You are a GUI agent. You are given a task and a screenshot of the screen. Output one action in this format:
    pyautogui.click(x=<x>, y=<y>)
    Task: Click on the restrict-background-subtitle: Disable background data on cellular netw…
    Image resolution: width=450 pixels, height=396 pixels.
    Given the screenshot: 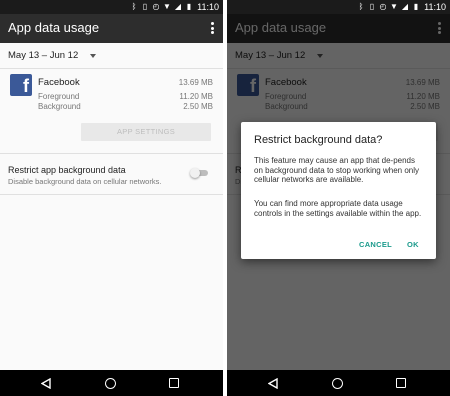 What is the action you would take?
    pyautogui.click(x=85, y=181)
    